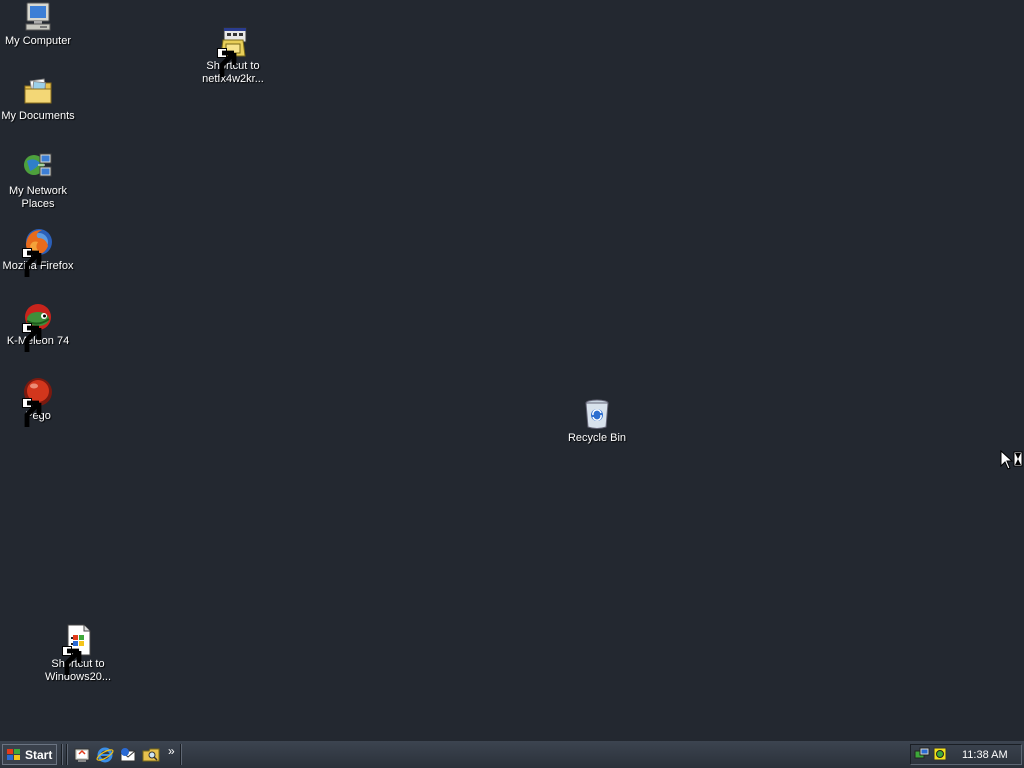 This screenshot has height=768, width=1024. Describe the element at coordinates (151, 755) in the screenshot. I see `explorer-search-icon` at that location.